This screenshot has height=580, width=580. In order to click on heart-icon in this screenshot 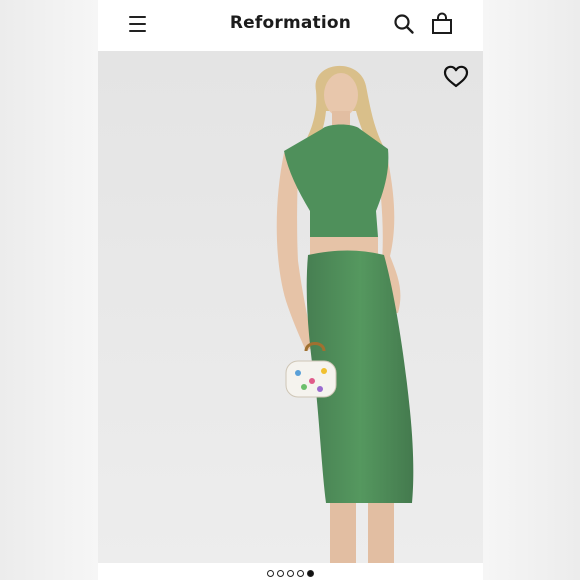, I will do `click(456, 77)`.